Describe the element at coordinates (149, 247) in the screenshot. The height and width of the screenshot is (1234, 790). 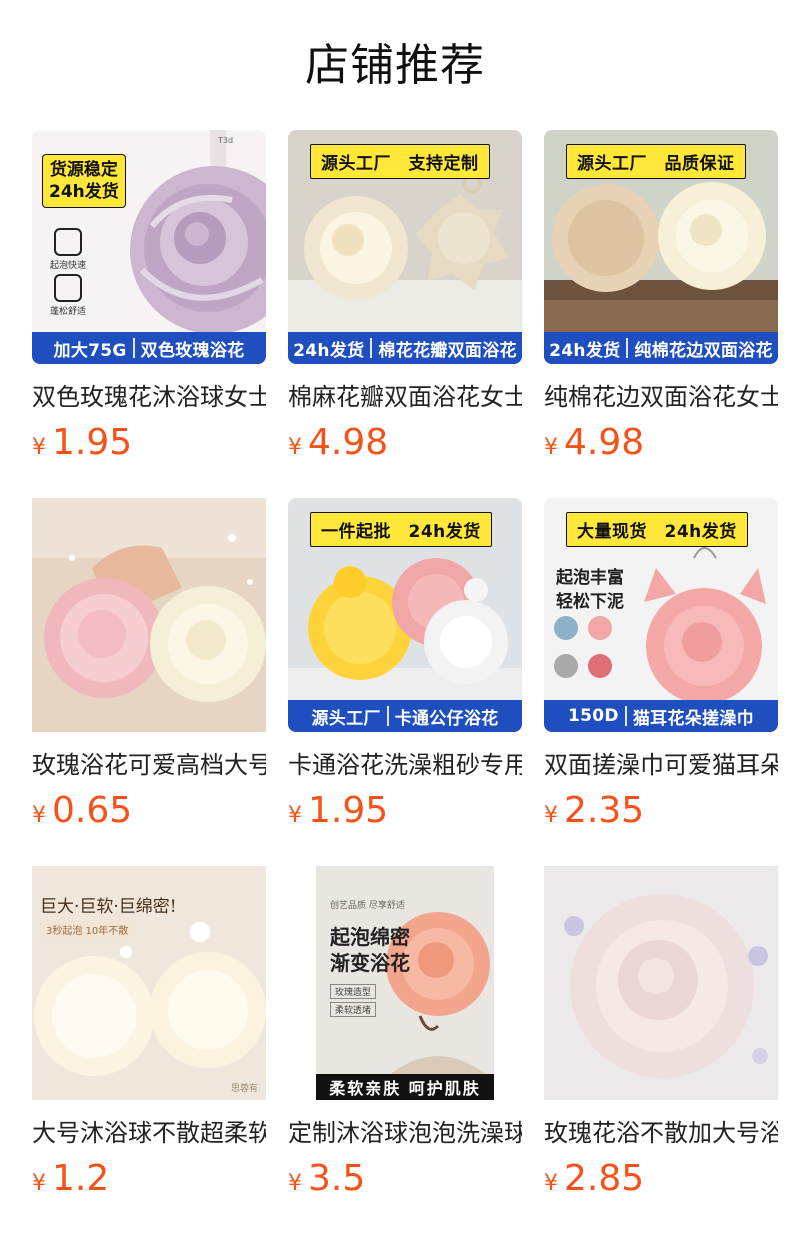
I see `product-image: T3d 货源稳定 24h发货 起泡快速 蓬松舒适 加大75G 双色玫瑰浴花` at that location.